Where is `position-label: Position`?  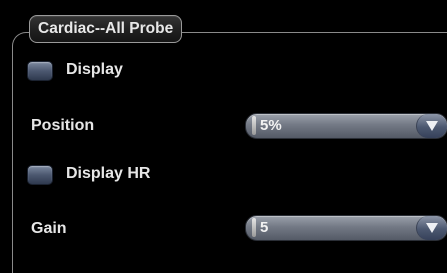 position-label: Position is located at coordinates (63, 125).